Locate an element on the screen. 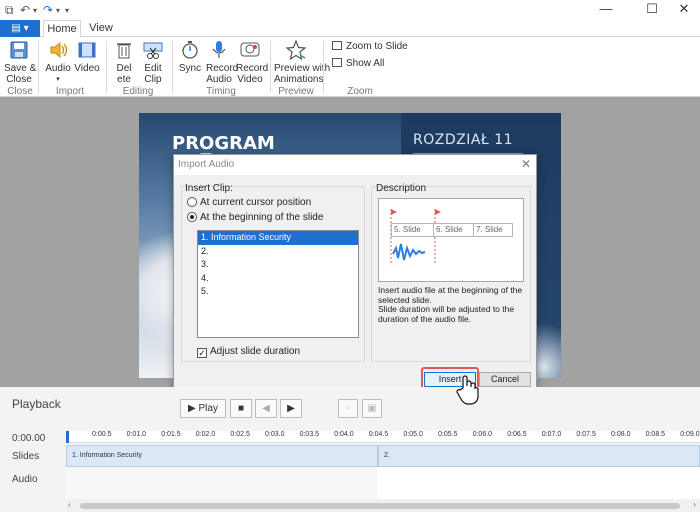  record-video-button: Record Video is located at coordinates (252, 62).